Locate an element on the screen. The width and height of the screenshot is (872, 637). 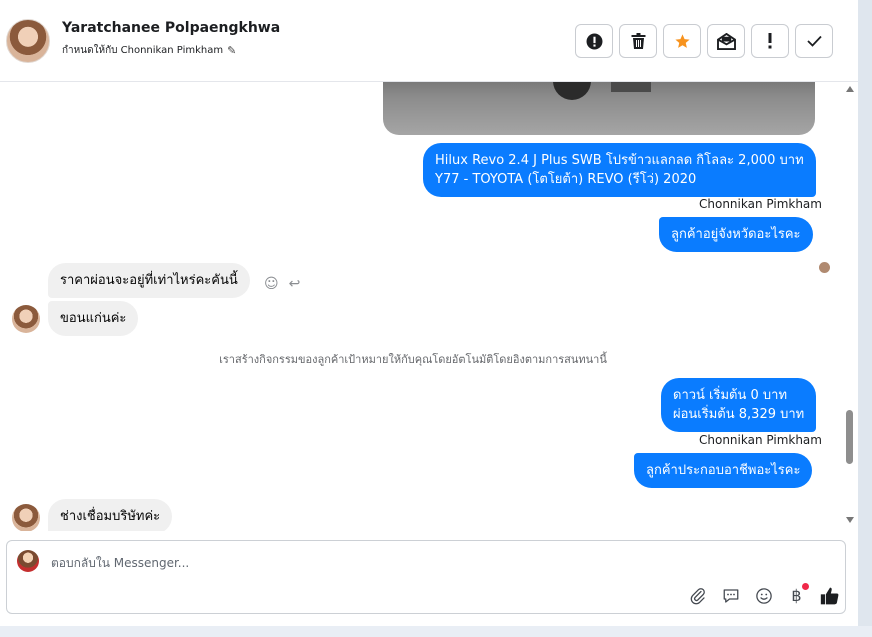
incoming-message: ขอนแก่นค่ะ is located at coordinates (93, 318).